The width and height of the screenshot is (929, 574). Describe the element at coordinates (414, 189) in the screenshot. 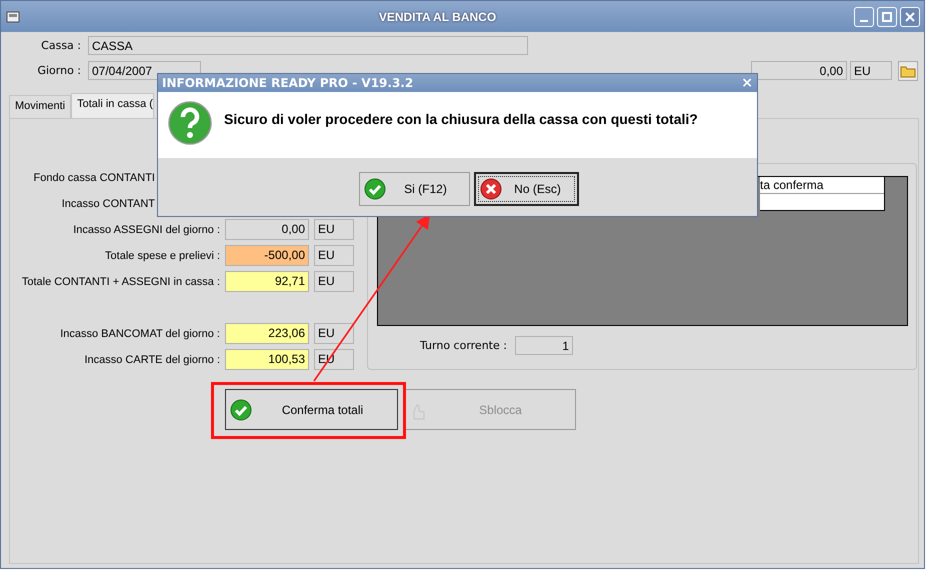

I see `yes-button: Si (F12)` at that location.